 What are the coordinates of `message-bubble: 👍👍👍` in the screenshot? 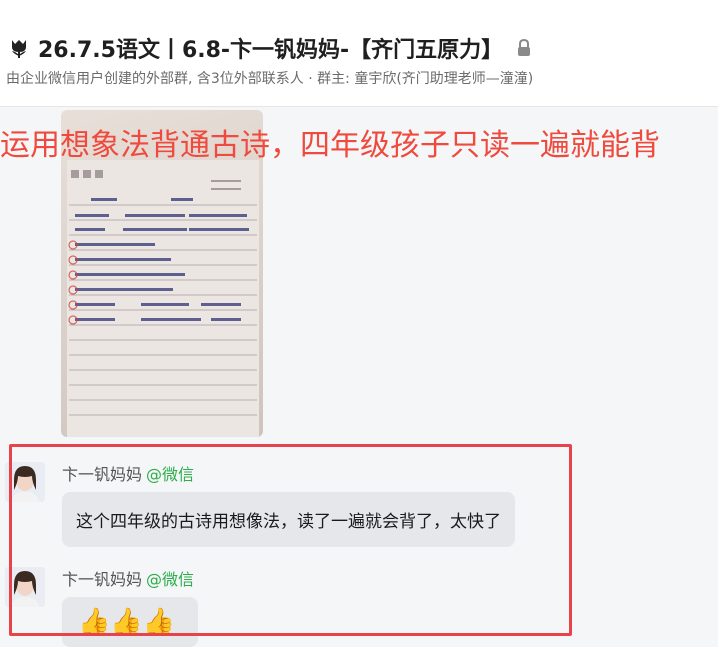 It's located at (130, 622).